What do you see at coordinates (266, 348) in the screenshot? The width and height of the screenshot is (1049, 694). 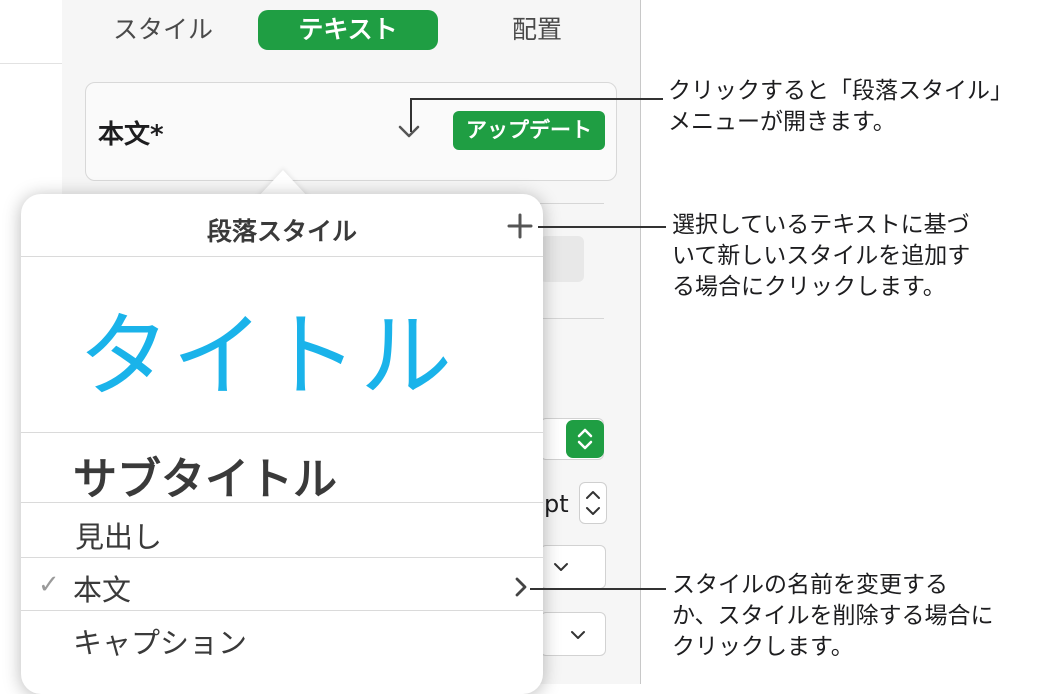 I see `style-item-title: タイトル` at bounding box center [266, 348].